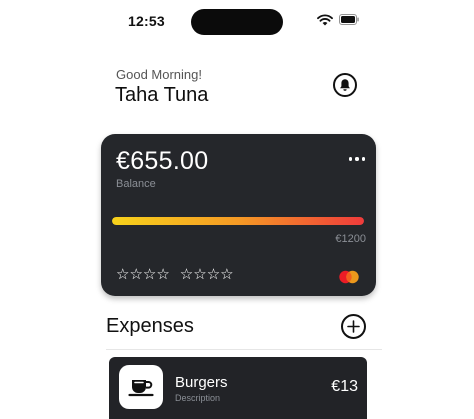 Image resolution: width=474 pixels, height=419 pixels. Describe the element at coordinates (350, 239) in the screenshot. I see `spending-limit: €1200` at that location.